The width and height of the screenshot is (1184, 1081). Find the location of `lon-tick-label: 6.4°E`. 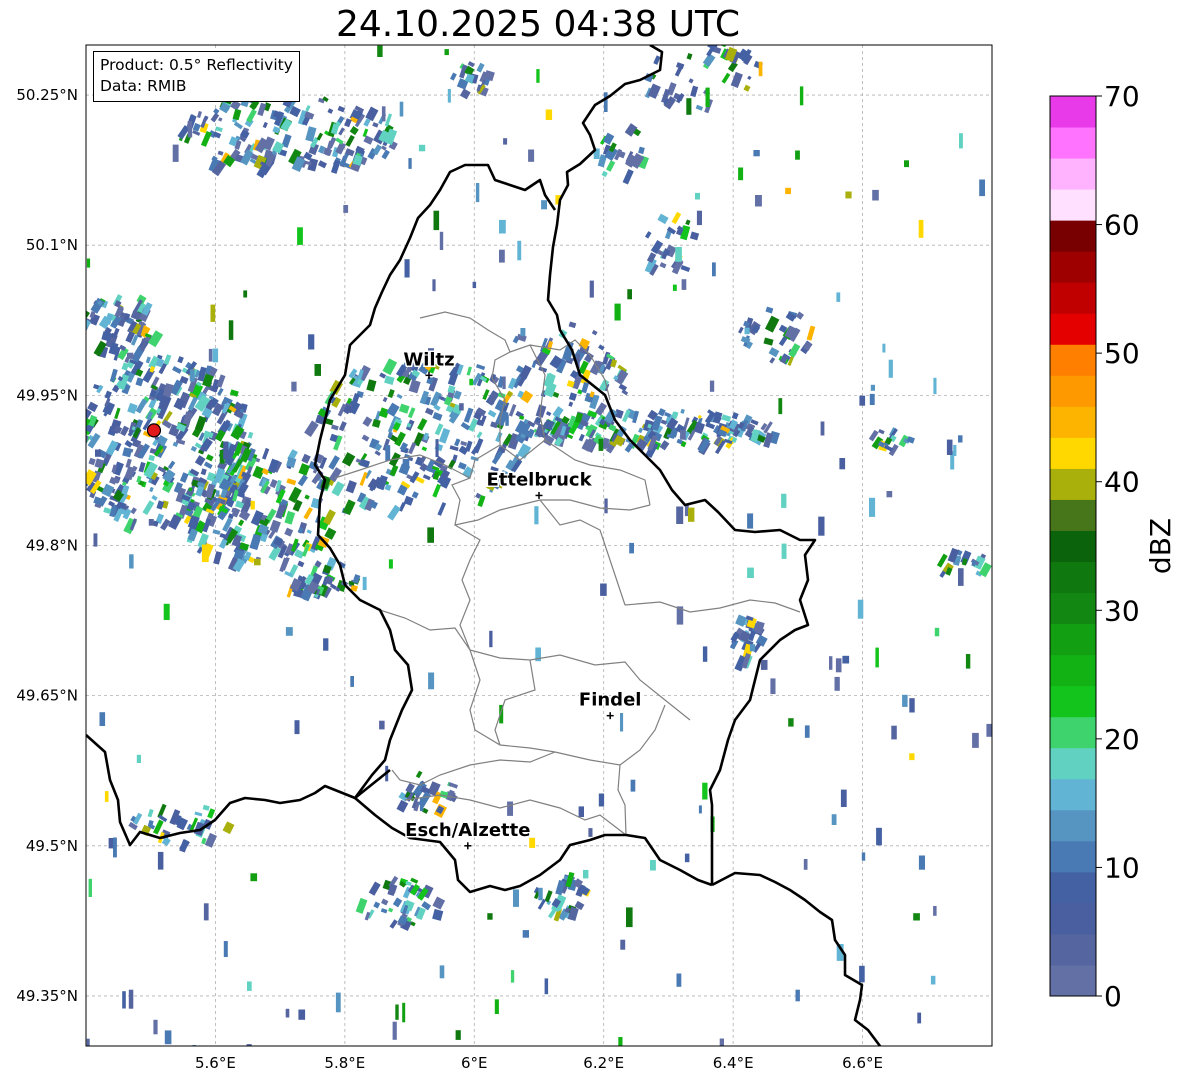

lon-tick-label: 6.4°E is located at coordinates (733, 1063).